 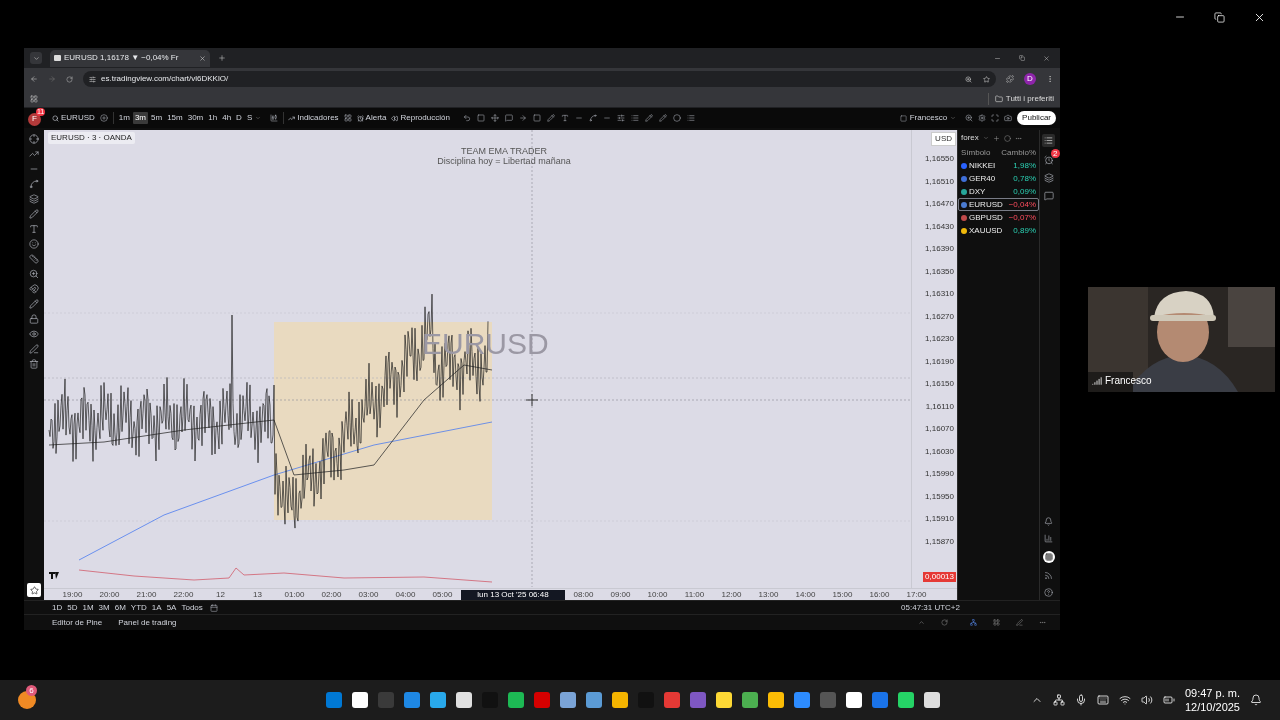 I want to click on publish-button: Publicar, so click(x=1036, y=118).